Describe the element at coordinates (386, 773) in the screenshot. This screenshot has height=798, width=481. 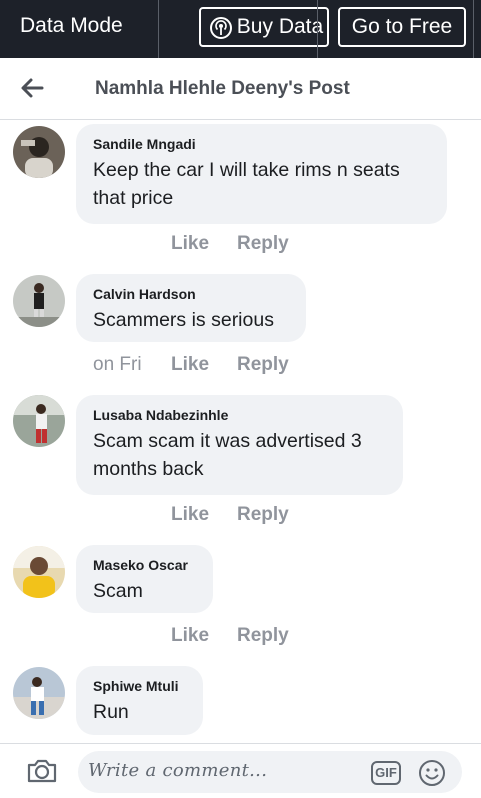
I see `gif-button: GIF` at that location.